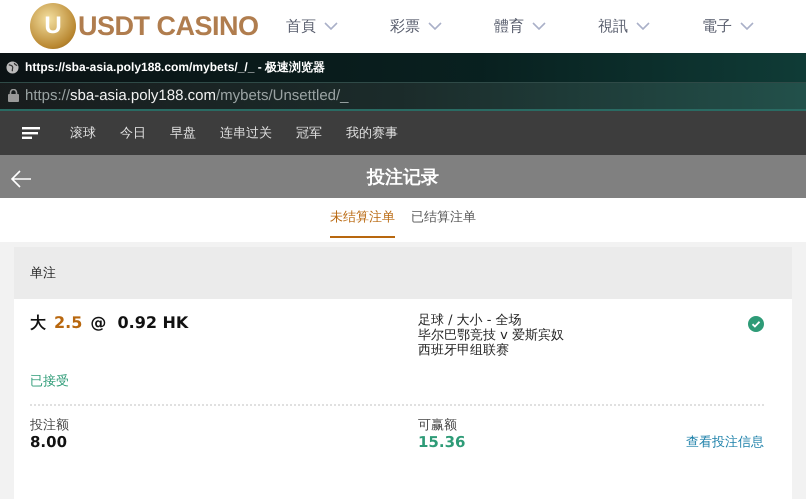  Describe the element at coordinates (403, 273) in the screenshot. I see `card-header: 单注` at that location.